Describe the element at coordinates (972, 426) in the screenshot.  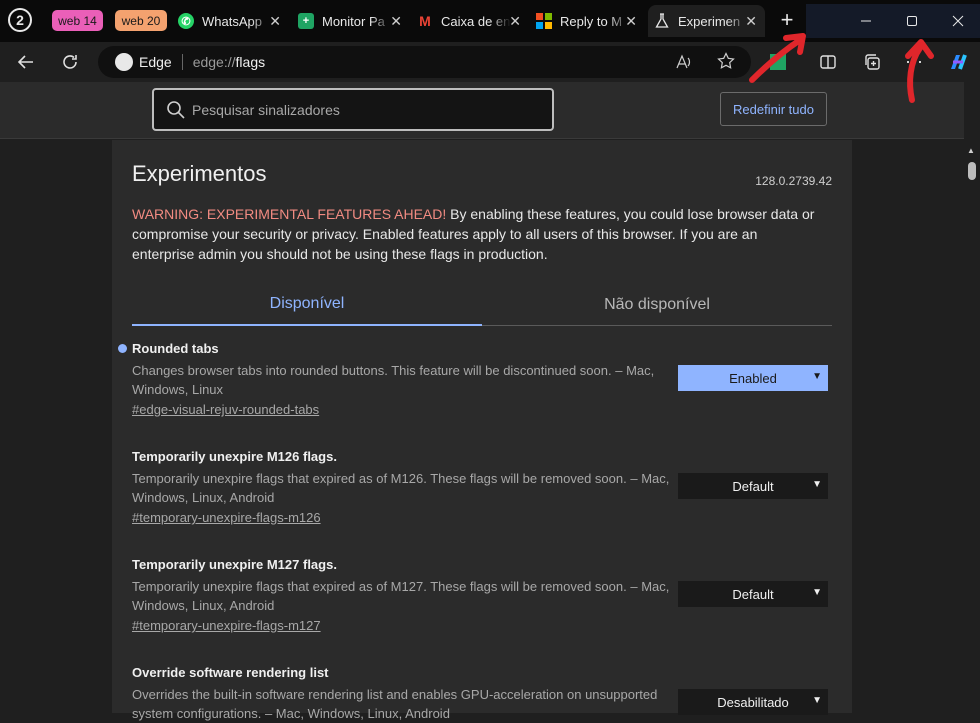
I see `scrollbar: ▲` at that location.